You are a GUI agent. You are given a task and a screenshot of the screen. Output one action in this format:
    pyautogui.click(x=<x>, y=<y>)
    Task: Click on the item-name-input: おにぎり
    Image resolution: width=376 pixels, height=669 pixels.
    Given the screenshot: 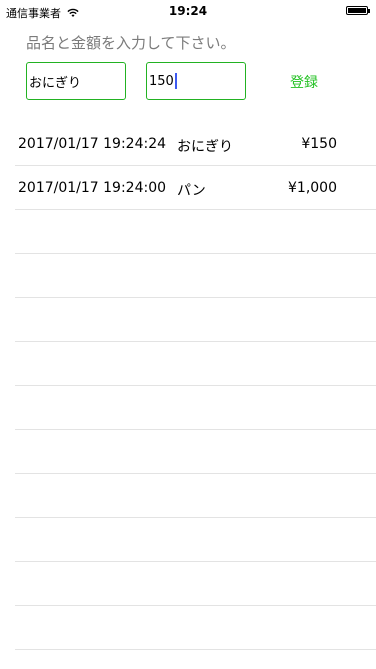 What is the action you would take?
    pyautogui.click(x=76, y=81)
    